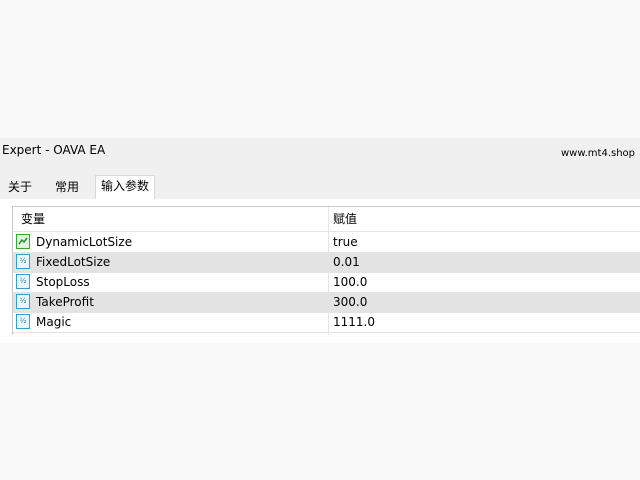 The width and height of the screenshot is (640, 480). Describe the element at coordinates (350, 282) in the screenshot. I see `parameter-value: 100.0` at that location.